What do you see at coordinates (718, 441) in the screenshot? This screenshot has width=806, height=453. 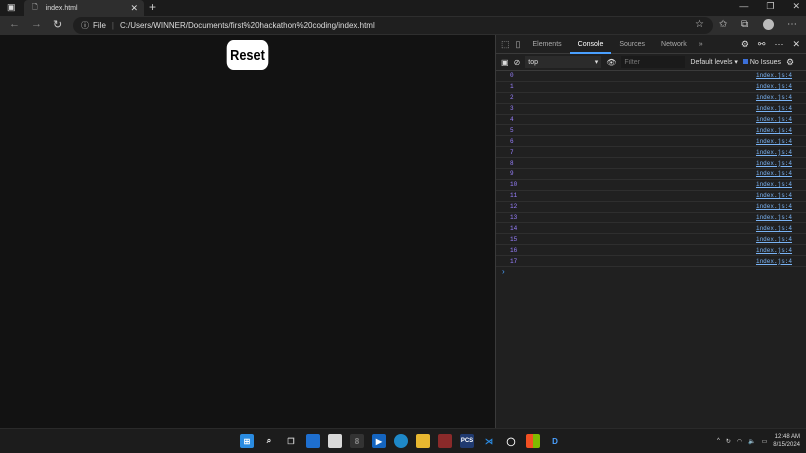 I see `chevron-up-icon: ^` at bounding box center [718, 441].